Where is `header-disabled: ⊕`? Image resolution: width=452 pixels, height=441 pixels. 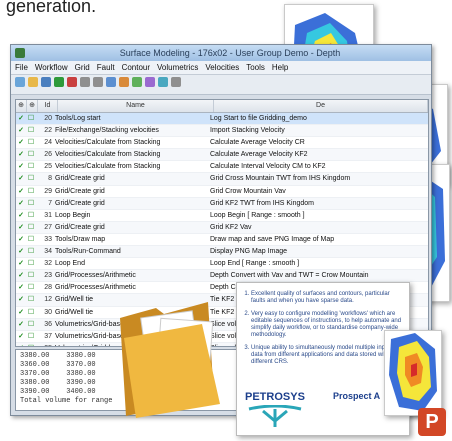 header-disabled: ⊕ is located at coordinates (32, 106).